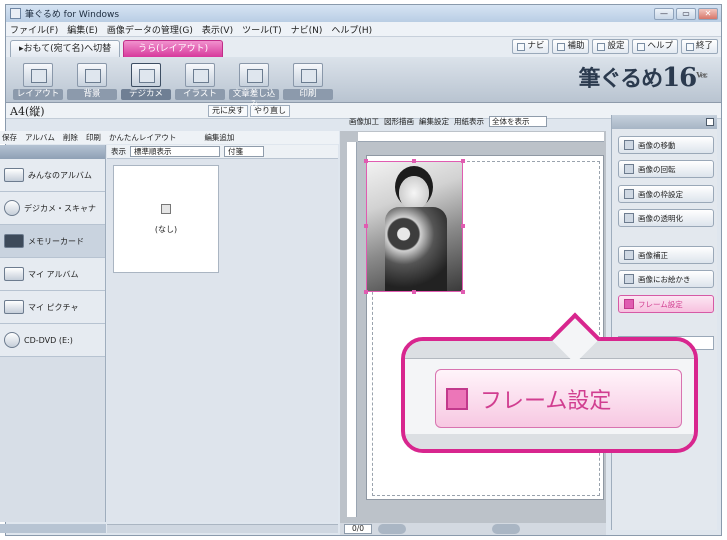 Image resolution: width=727 pixels, height=540 pixels. What do you see at coordinates (549, 350) in the screenshot?
I see `callout-top-strip` at bounding box center [549, 350].